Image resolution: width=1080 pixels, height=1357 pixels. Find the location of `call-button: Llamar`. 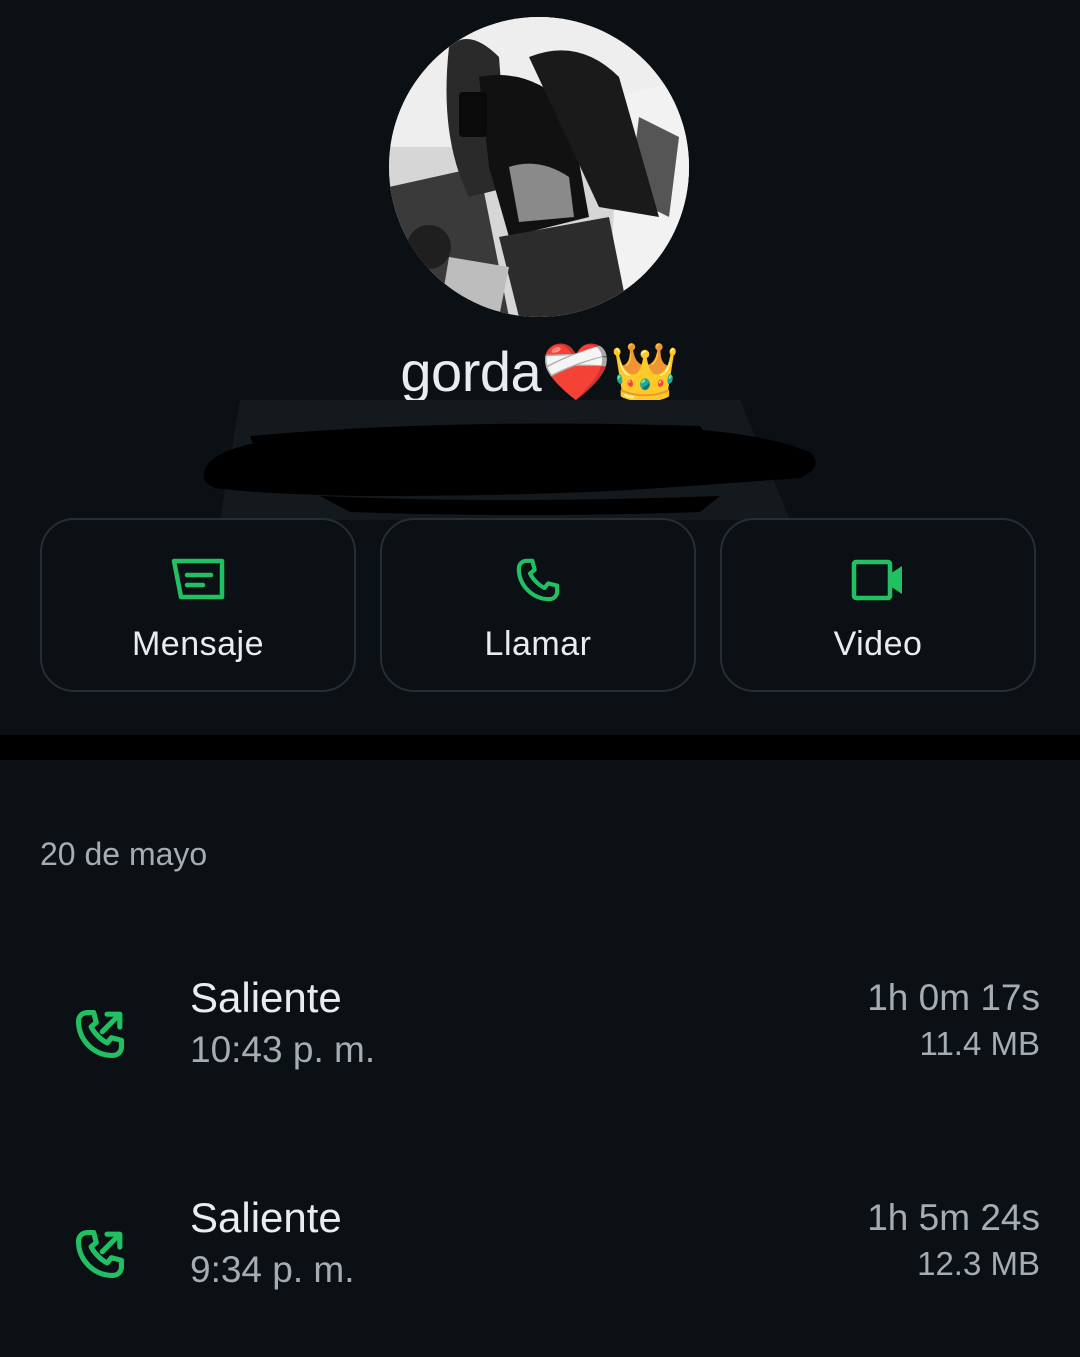

call-button: Llamar is located at coordinates (538, 605).